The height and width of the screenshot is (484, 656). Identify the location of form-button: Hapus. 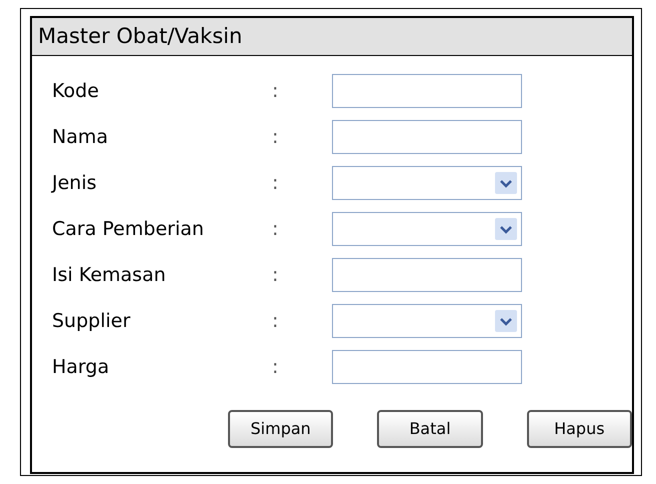
(579, 429).